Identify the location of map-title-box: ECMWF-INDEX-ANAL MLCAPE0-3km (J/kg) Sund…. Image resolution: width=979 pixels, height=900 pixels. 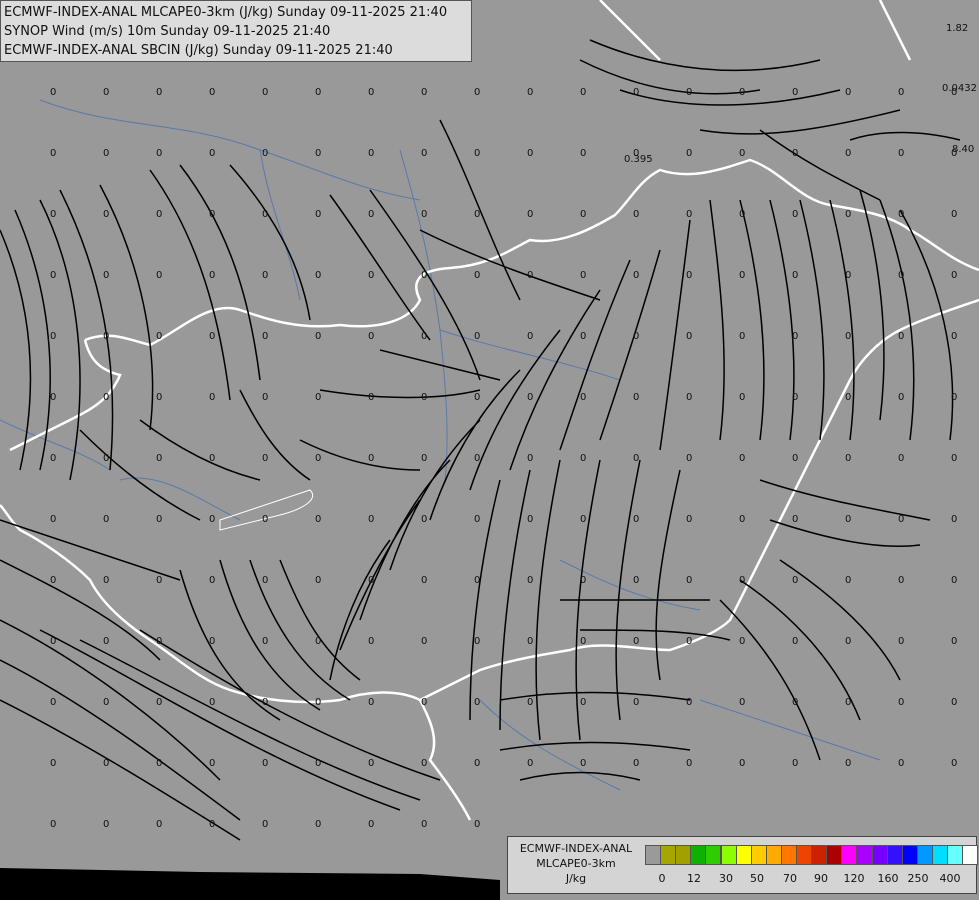
(236, 31).